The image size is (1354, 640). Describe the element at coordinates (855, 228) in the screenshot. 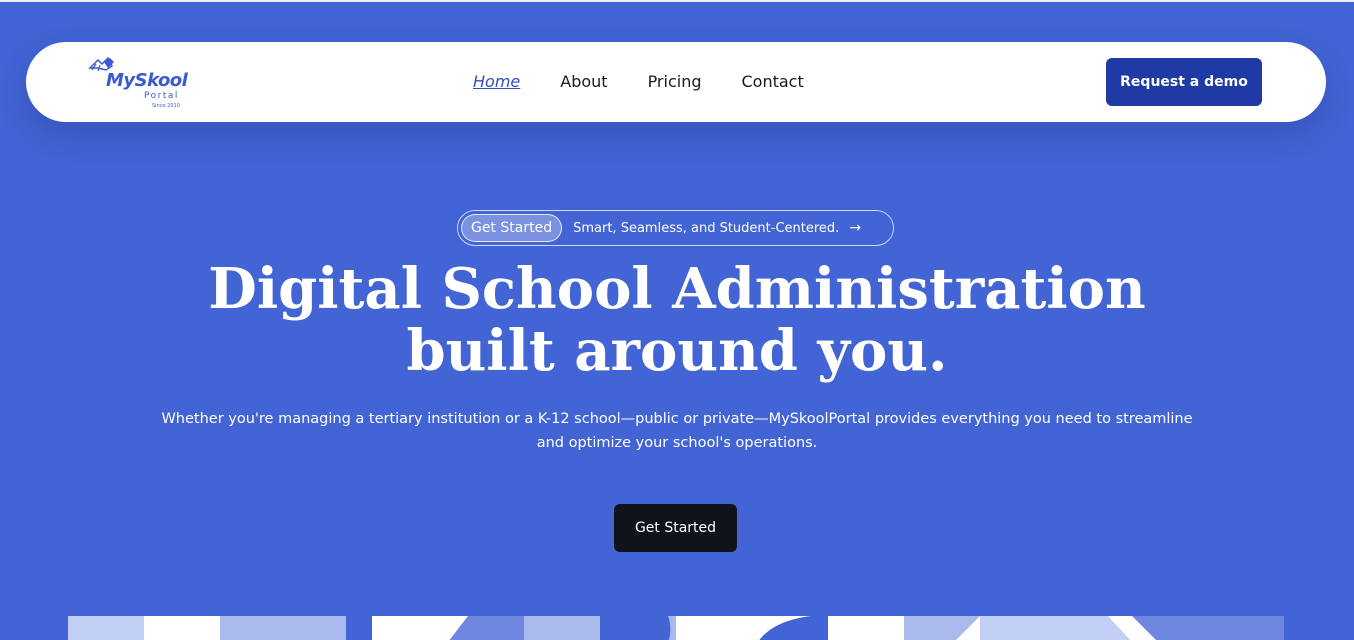

I see `arrow-right-icon: →` at that location.